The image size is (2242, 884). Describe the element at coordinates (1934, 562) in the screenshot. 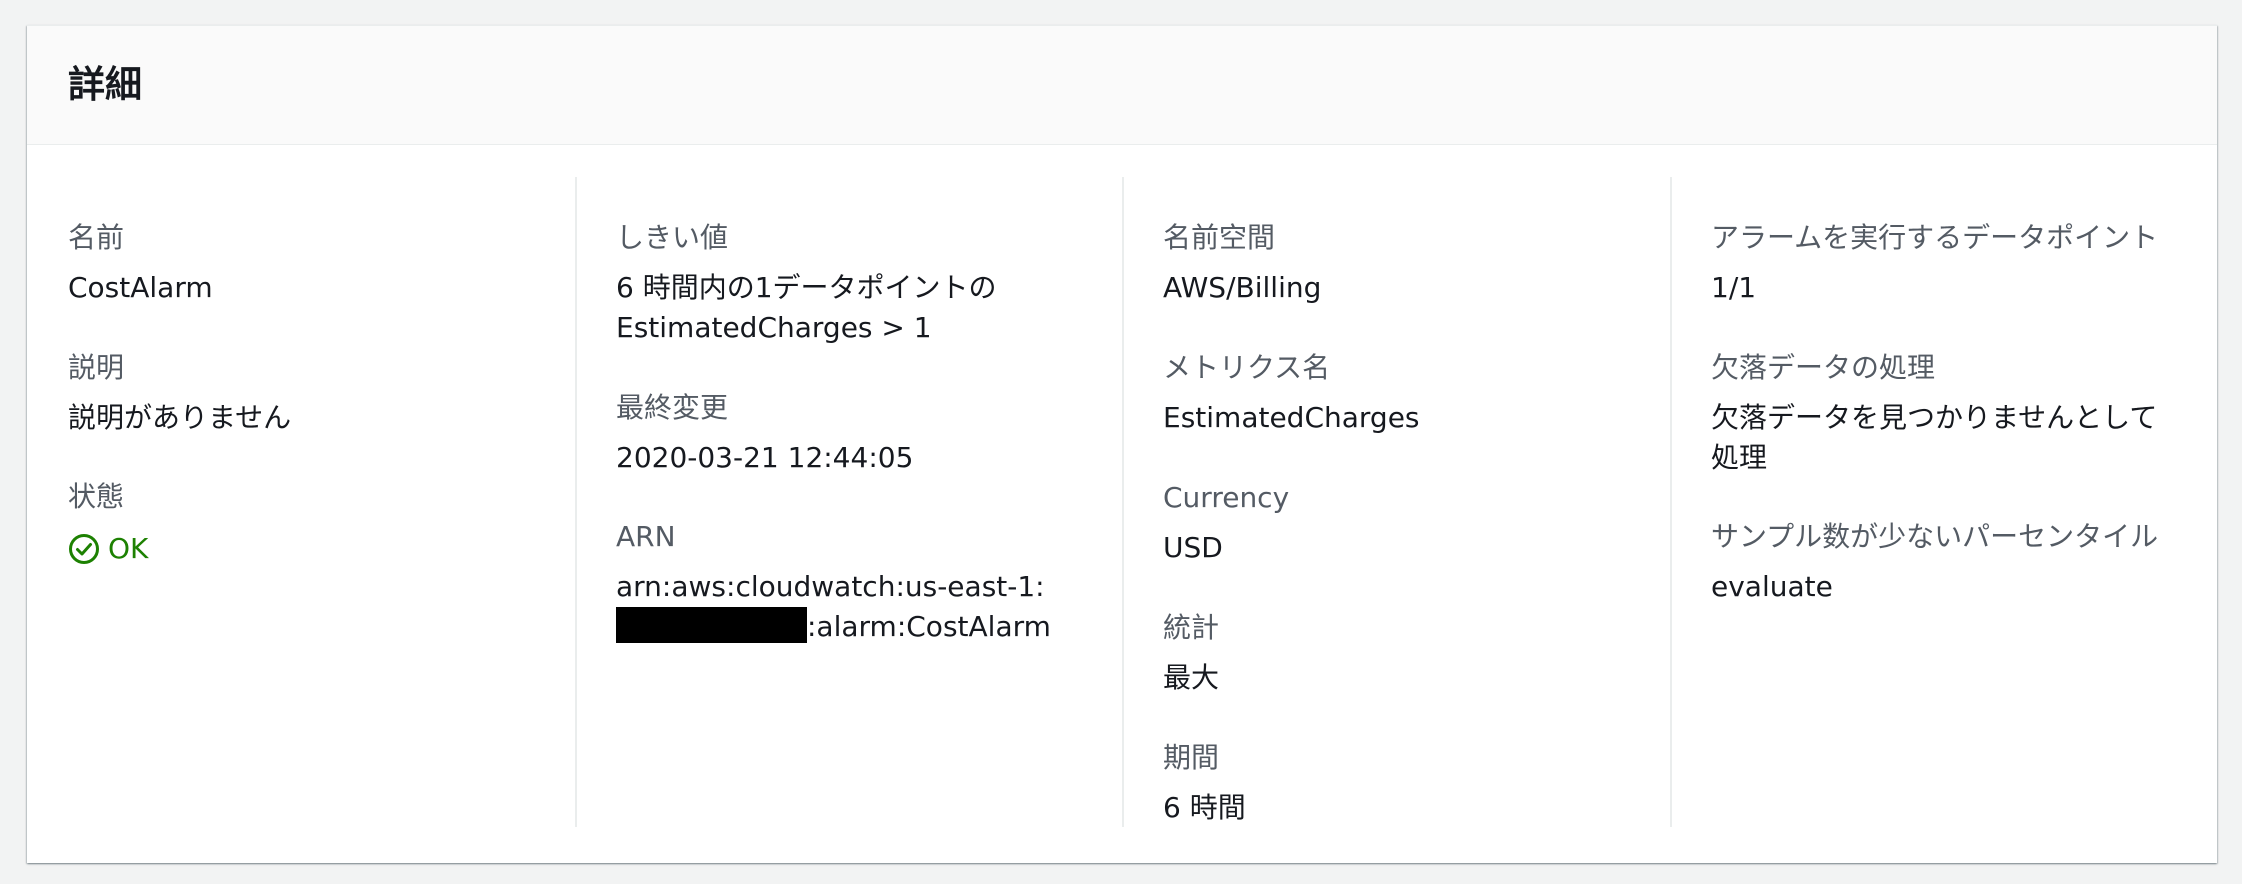

I see `percentile-field: サンプル数が少ないパーセンタイル evaluate` at that location.